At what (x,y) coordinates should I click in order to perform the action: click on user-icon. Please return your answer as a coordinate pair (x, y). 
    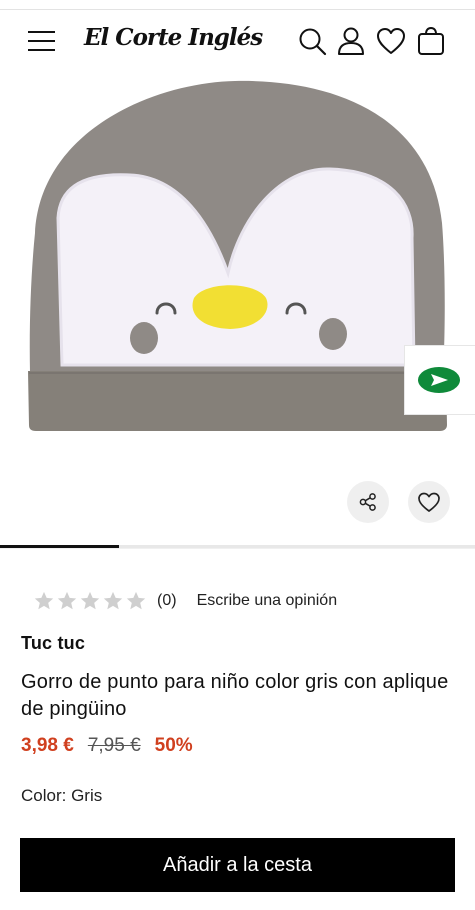
    Looking at the image, I should click on (351, 41).